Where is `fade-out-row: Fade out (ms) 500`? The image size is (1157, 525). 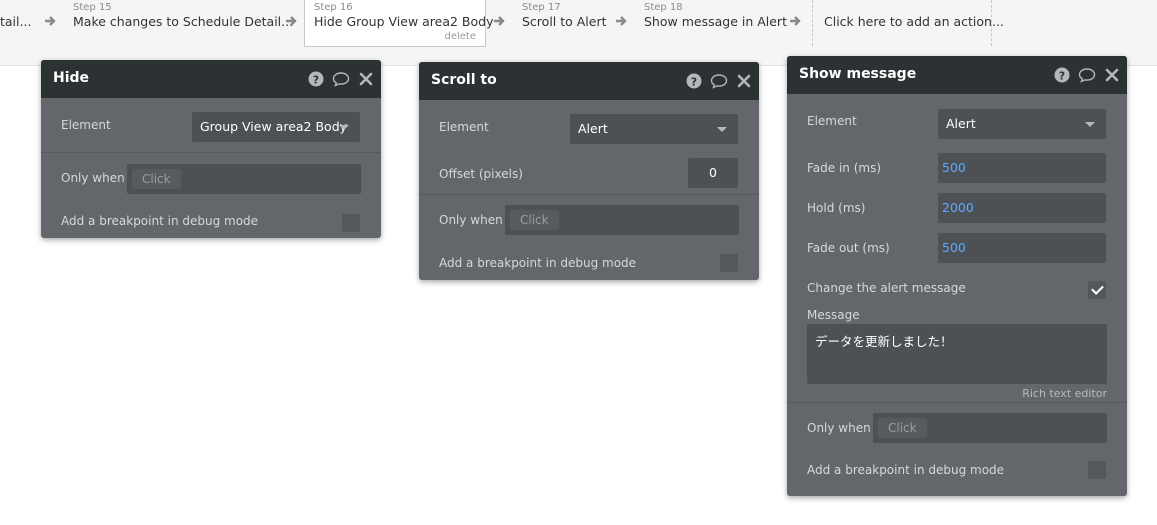
fade-out-row: Fade out (ms) 500 is located at coordinates (957, 248).